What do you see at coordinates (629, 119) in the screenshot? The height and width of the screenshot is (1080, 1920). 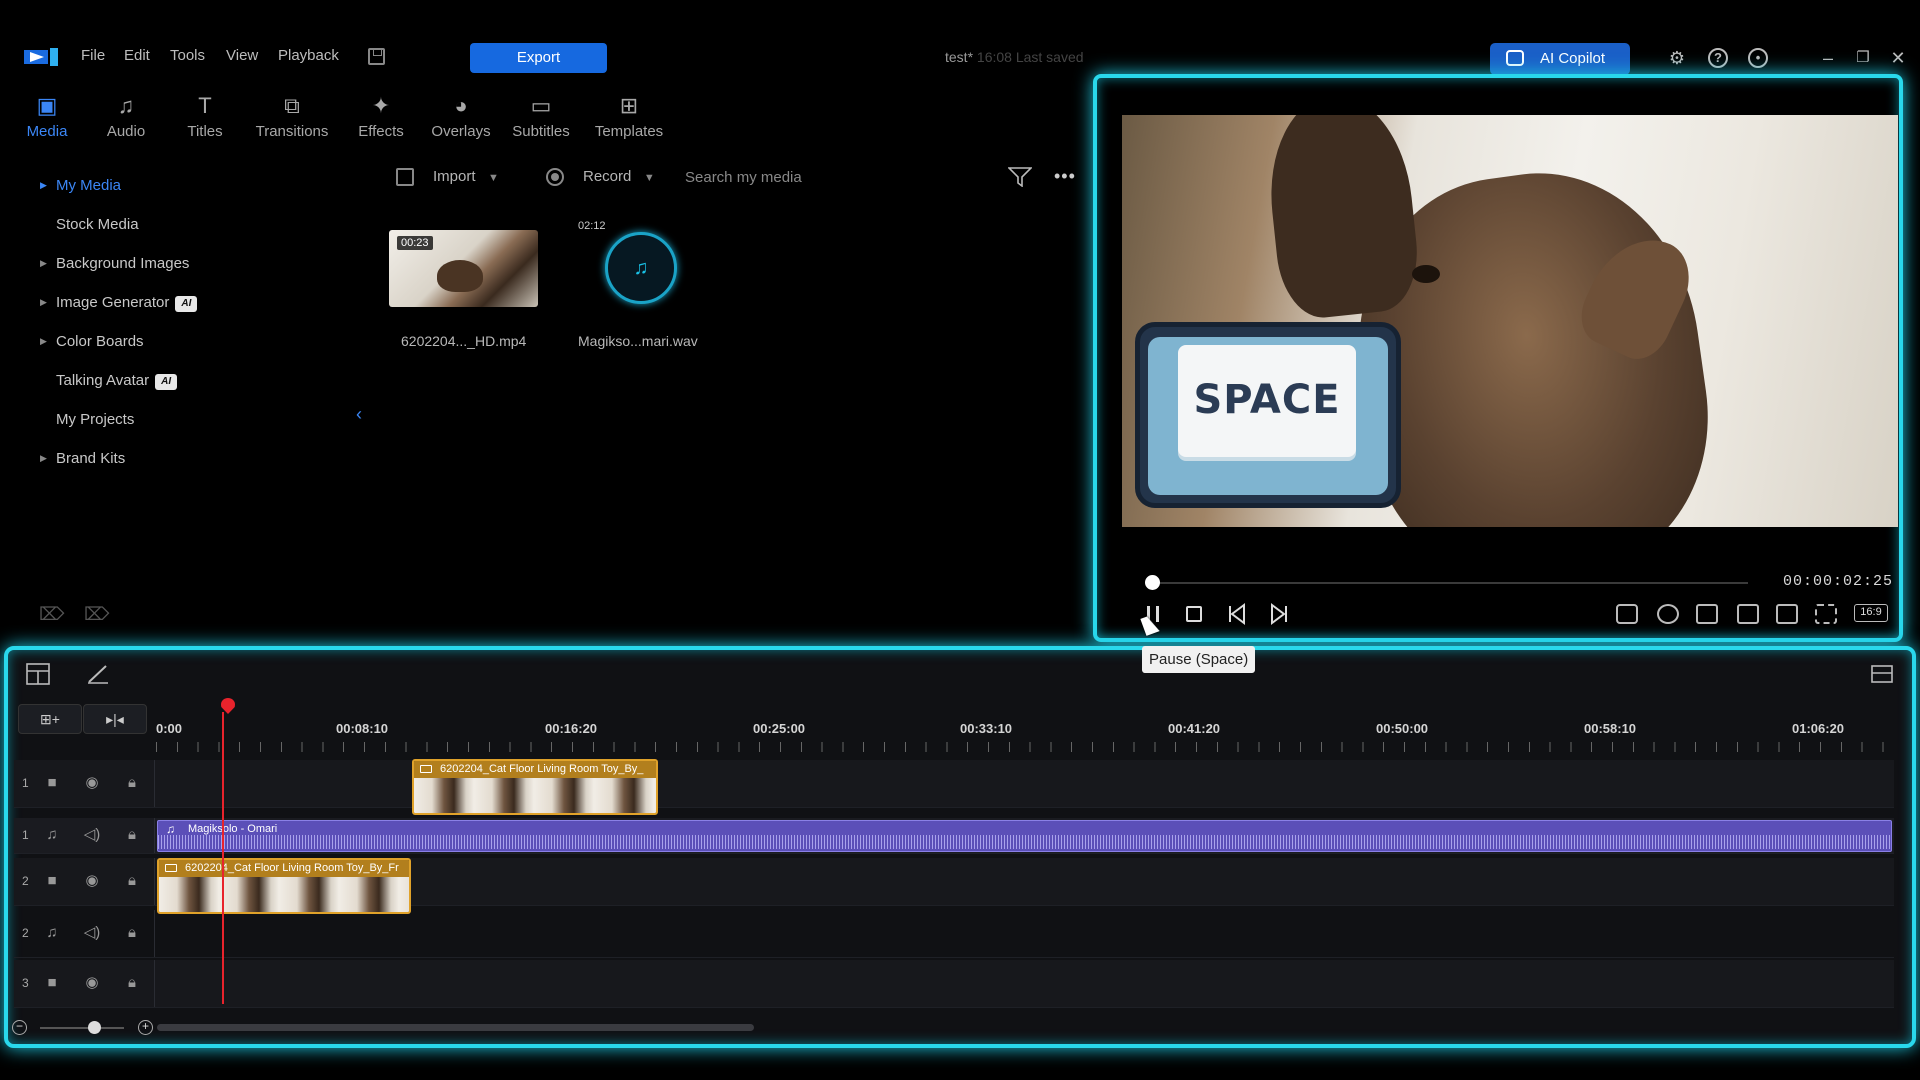 I see `tab-templates: ⊞ Templates` at bounding box center [629, 119].